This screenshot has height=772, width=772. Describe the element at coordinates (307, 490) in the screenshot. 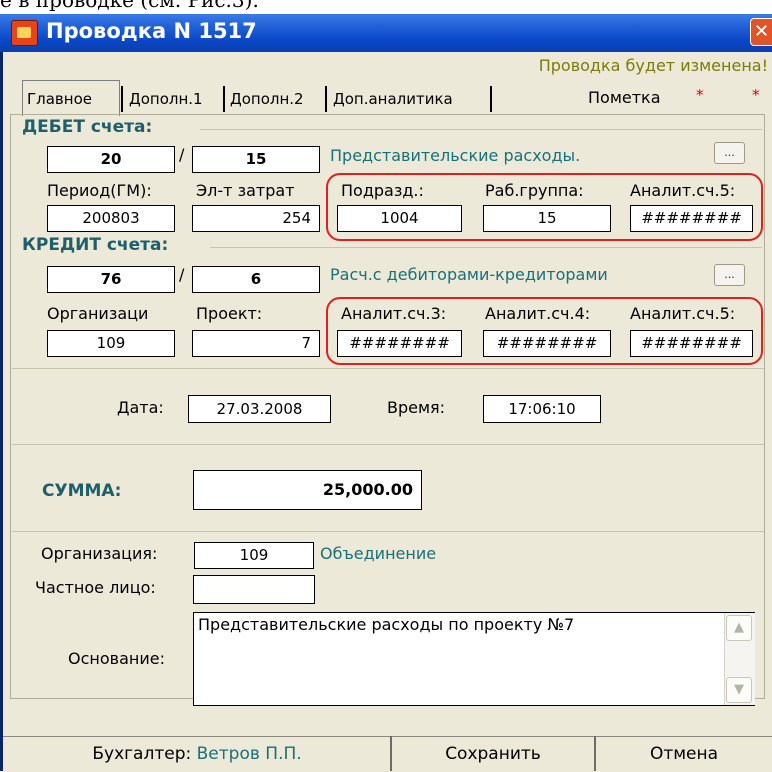

I see `sum-field: 25,000.00` at that location.